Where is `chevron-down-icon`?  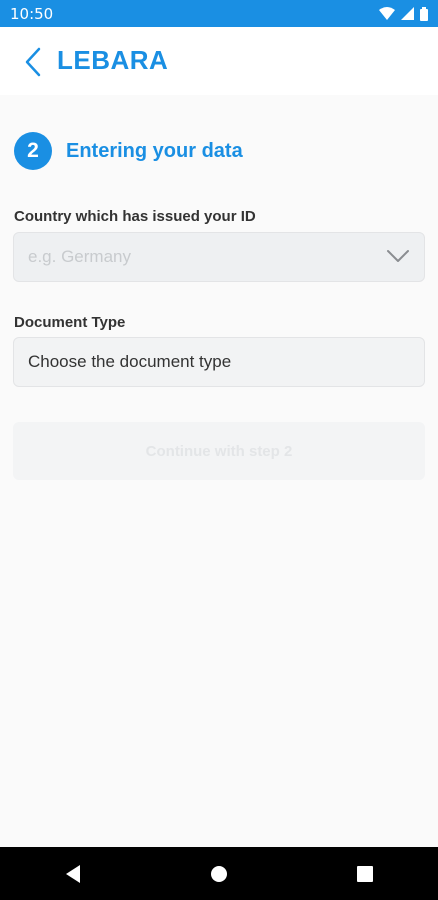 chevron-down-icon is located at coordinates (398, 256).